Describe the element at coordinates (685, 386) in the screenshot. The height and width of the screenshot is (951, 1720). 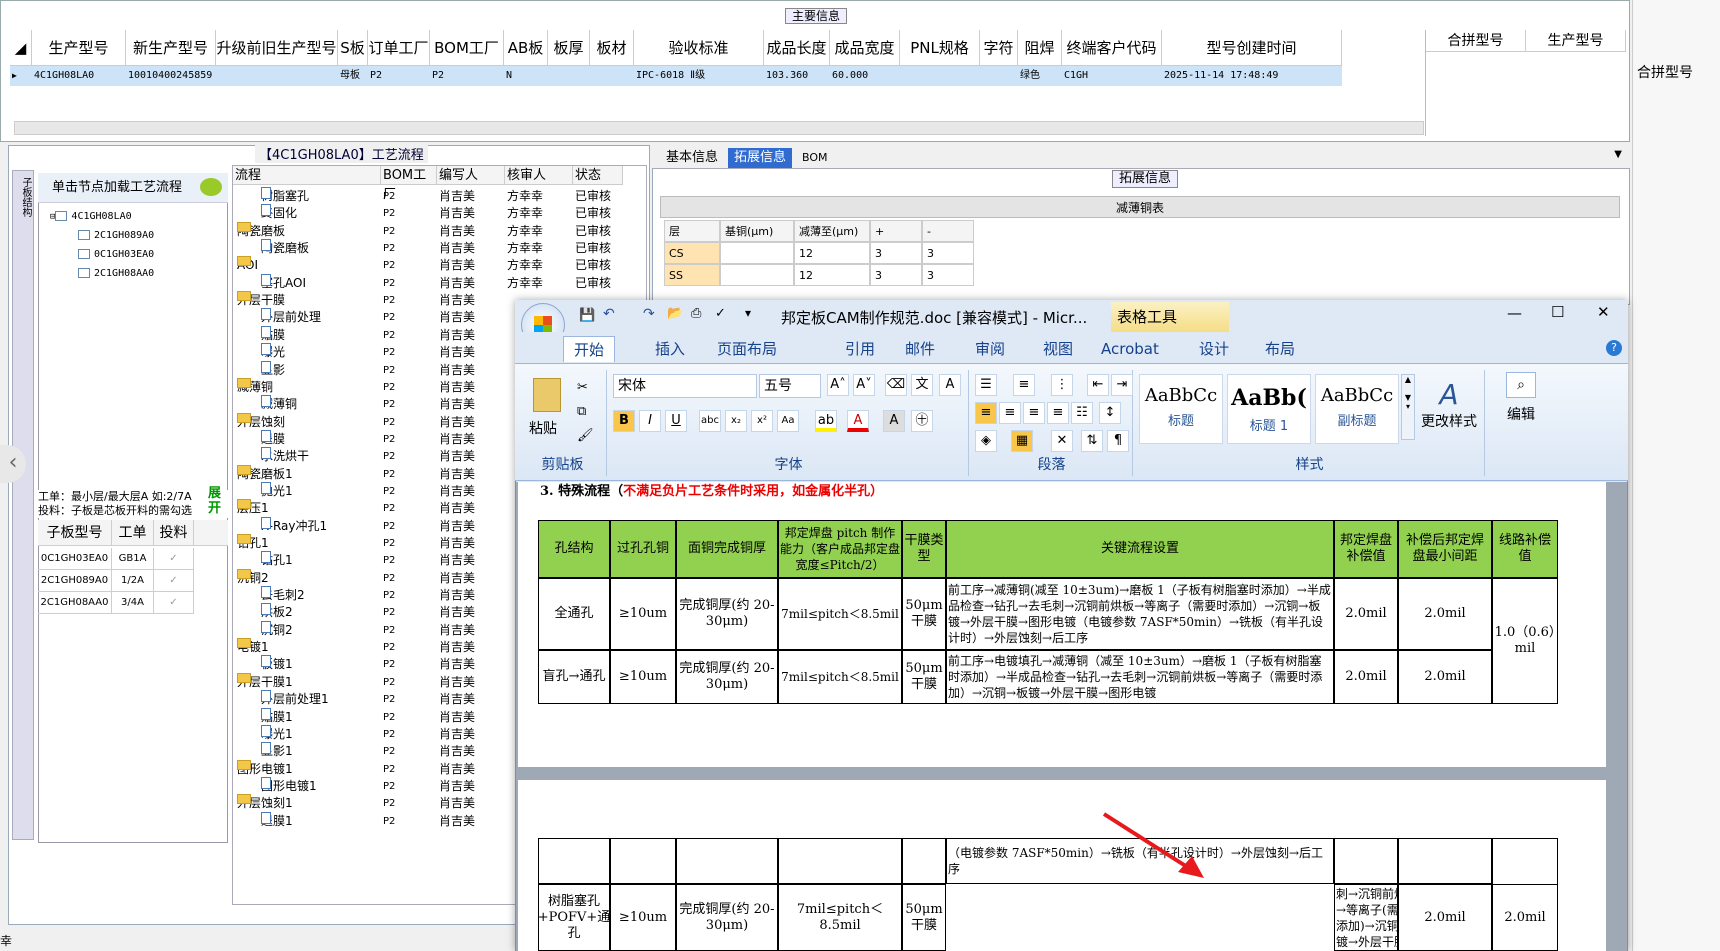
I see `font-name-select: 宋体` at that location.